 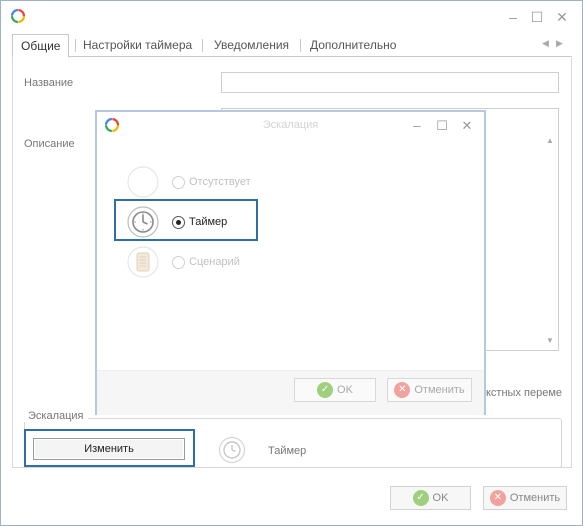 I want to click on modal-ok-label: OK, so click(x=345, y=390).